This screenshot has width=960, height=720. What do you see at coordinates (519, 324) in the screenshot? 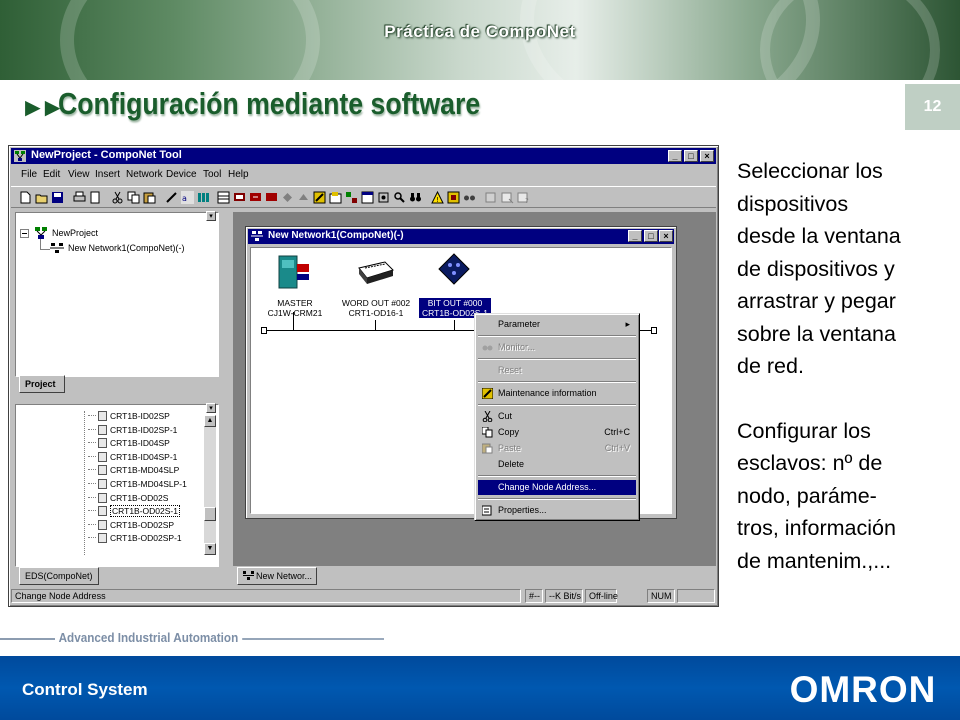
I see `ctx-parameter-label: Parameter` at bounding box center [519, 324].